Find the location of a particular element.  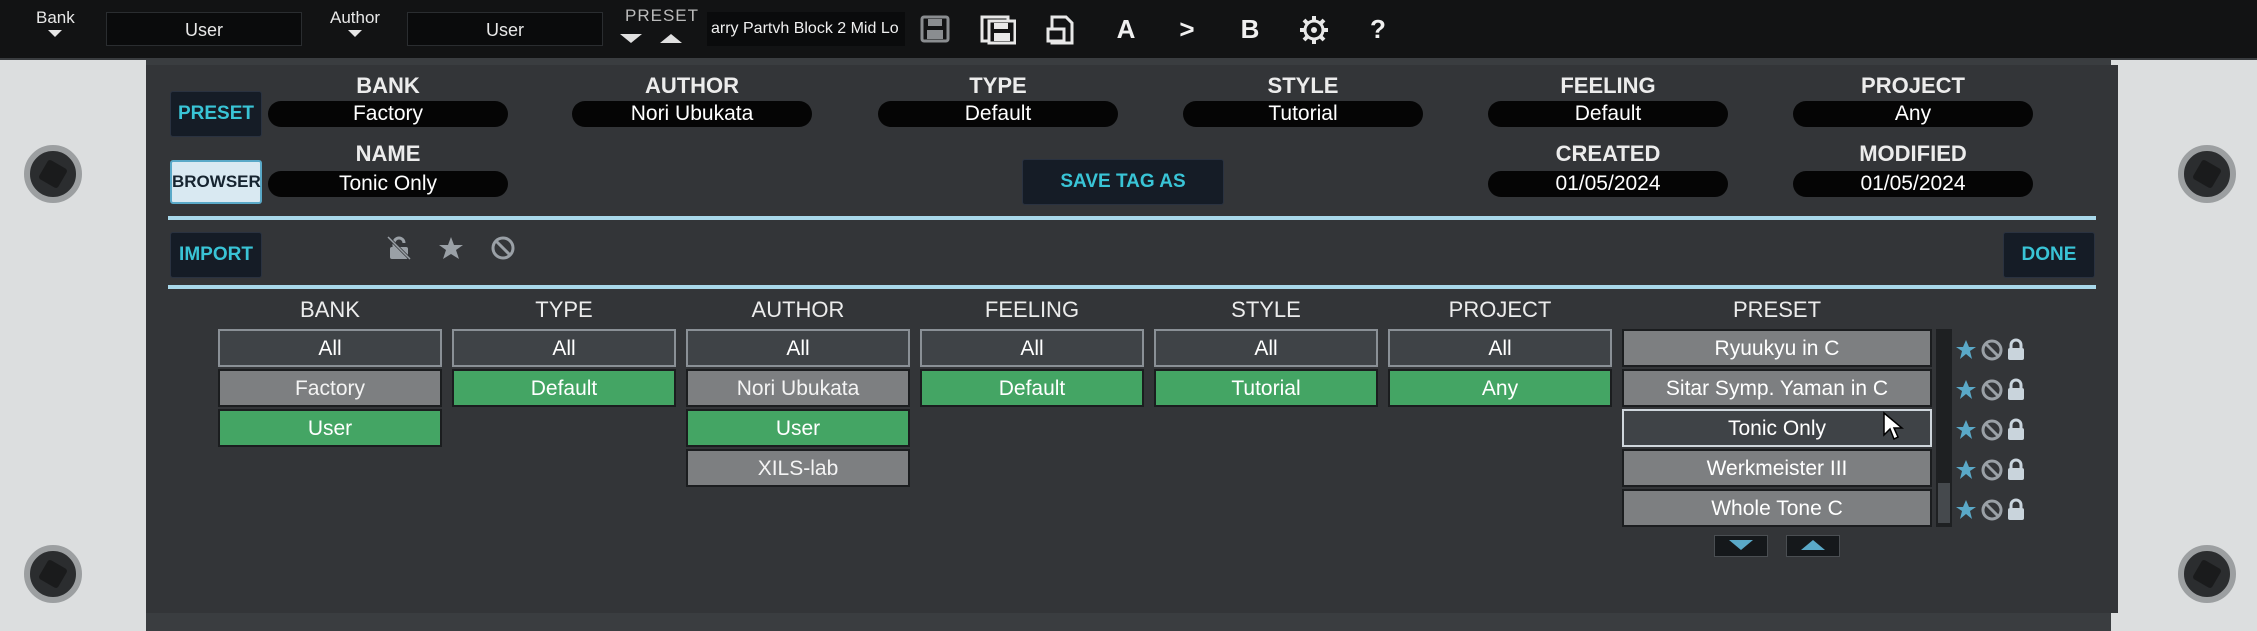

list-item-type-all: All is located at coordinates (564, 348).